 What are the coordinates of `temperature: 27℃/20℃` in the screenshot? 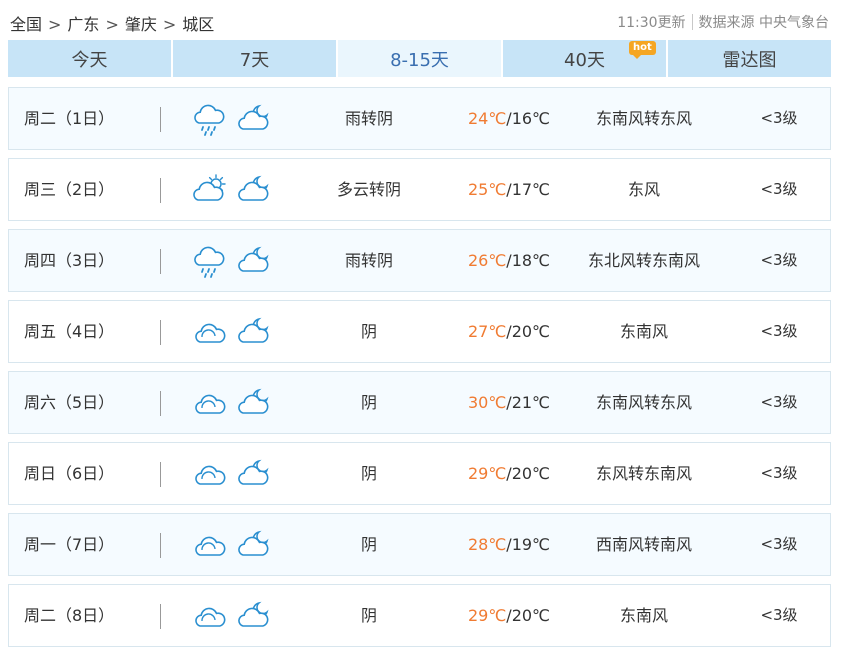 It's located at (509, 331).